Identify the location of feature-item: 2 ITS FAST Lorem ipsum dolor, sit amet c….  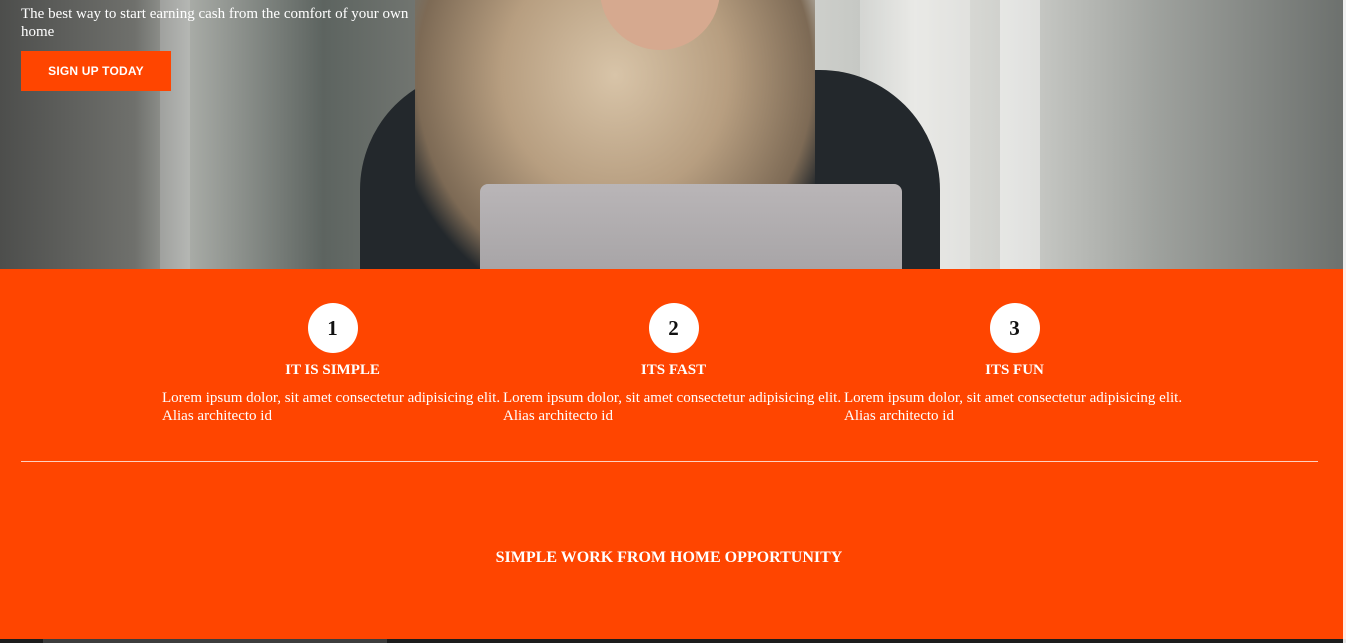
(673, 368).